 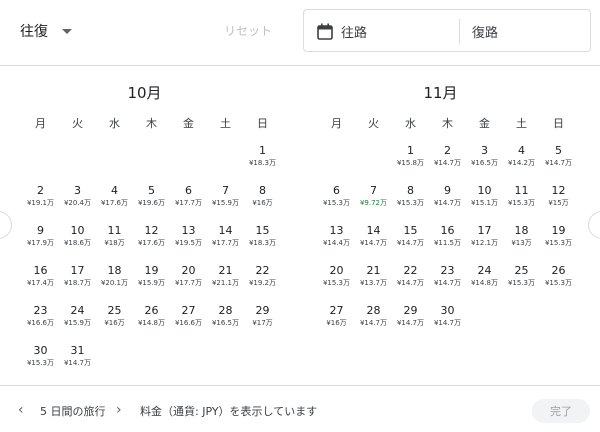 I want to click on day-cell: 28 ¥14.7万, so click(x=373, y=322).